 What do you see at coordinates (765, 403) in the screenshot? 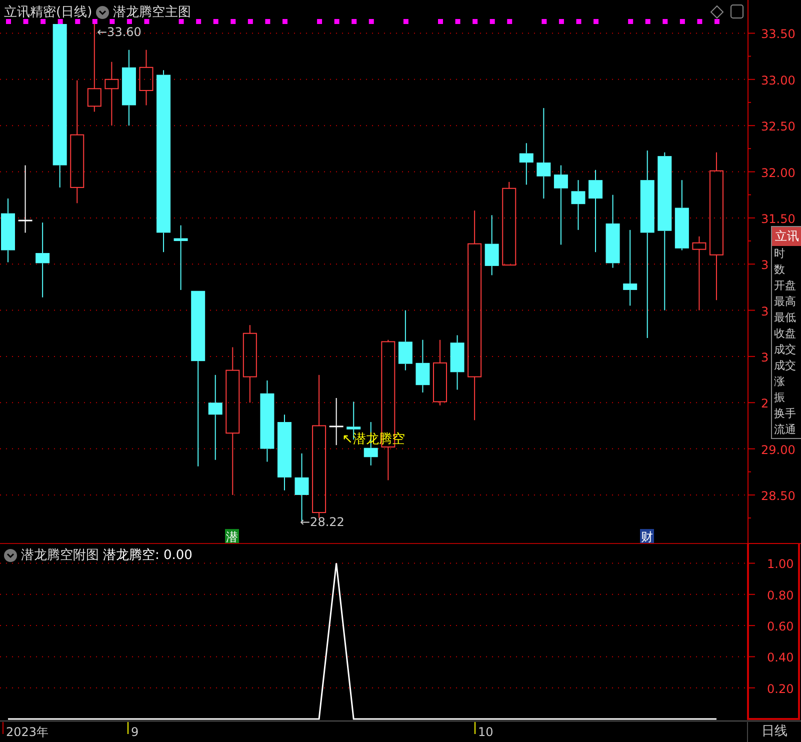
I see `price-axis-label: 2` at bounding box center [765, 403].